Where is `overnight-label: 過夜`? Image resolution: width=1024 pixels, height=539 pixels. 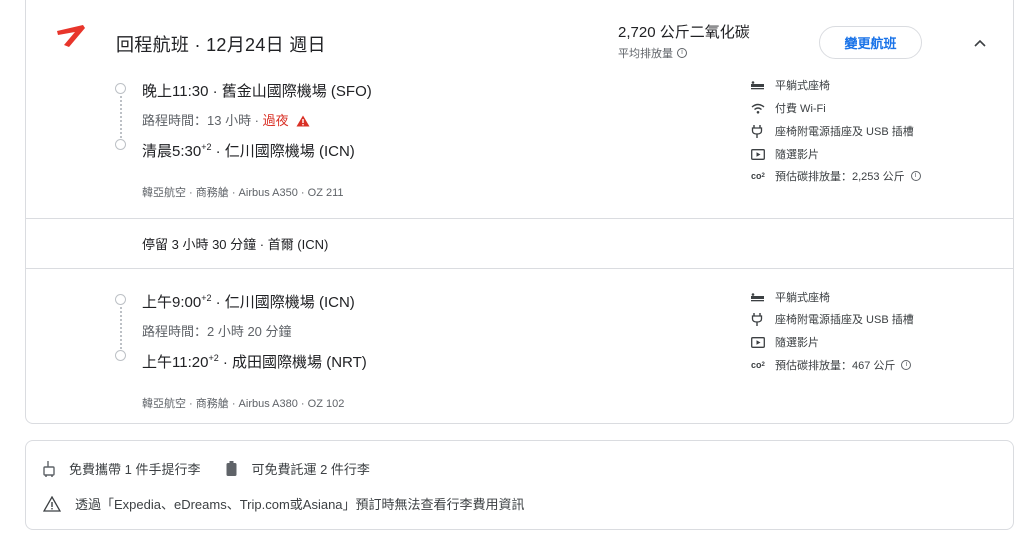 overnight-label: 過夜 is located at coordinates (275, 120).